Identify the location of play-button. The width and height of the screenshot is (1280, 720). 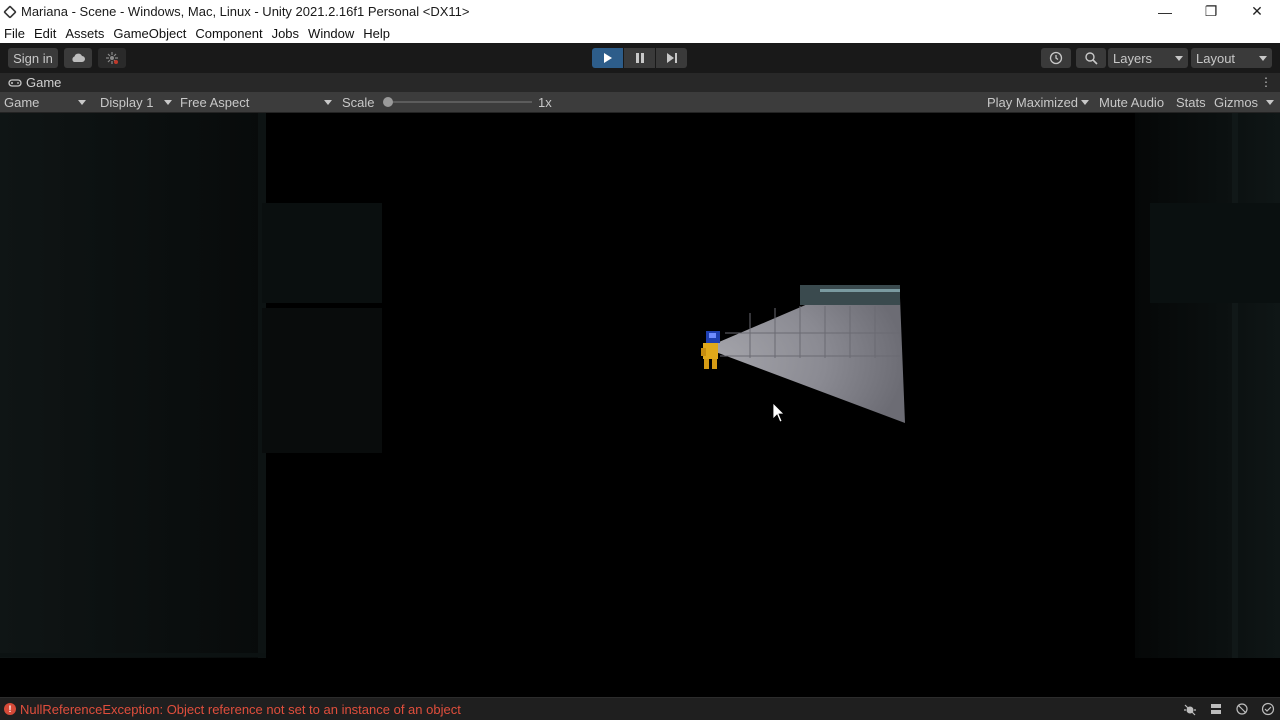
(607, 58).